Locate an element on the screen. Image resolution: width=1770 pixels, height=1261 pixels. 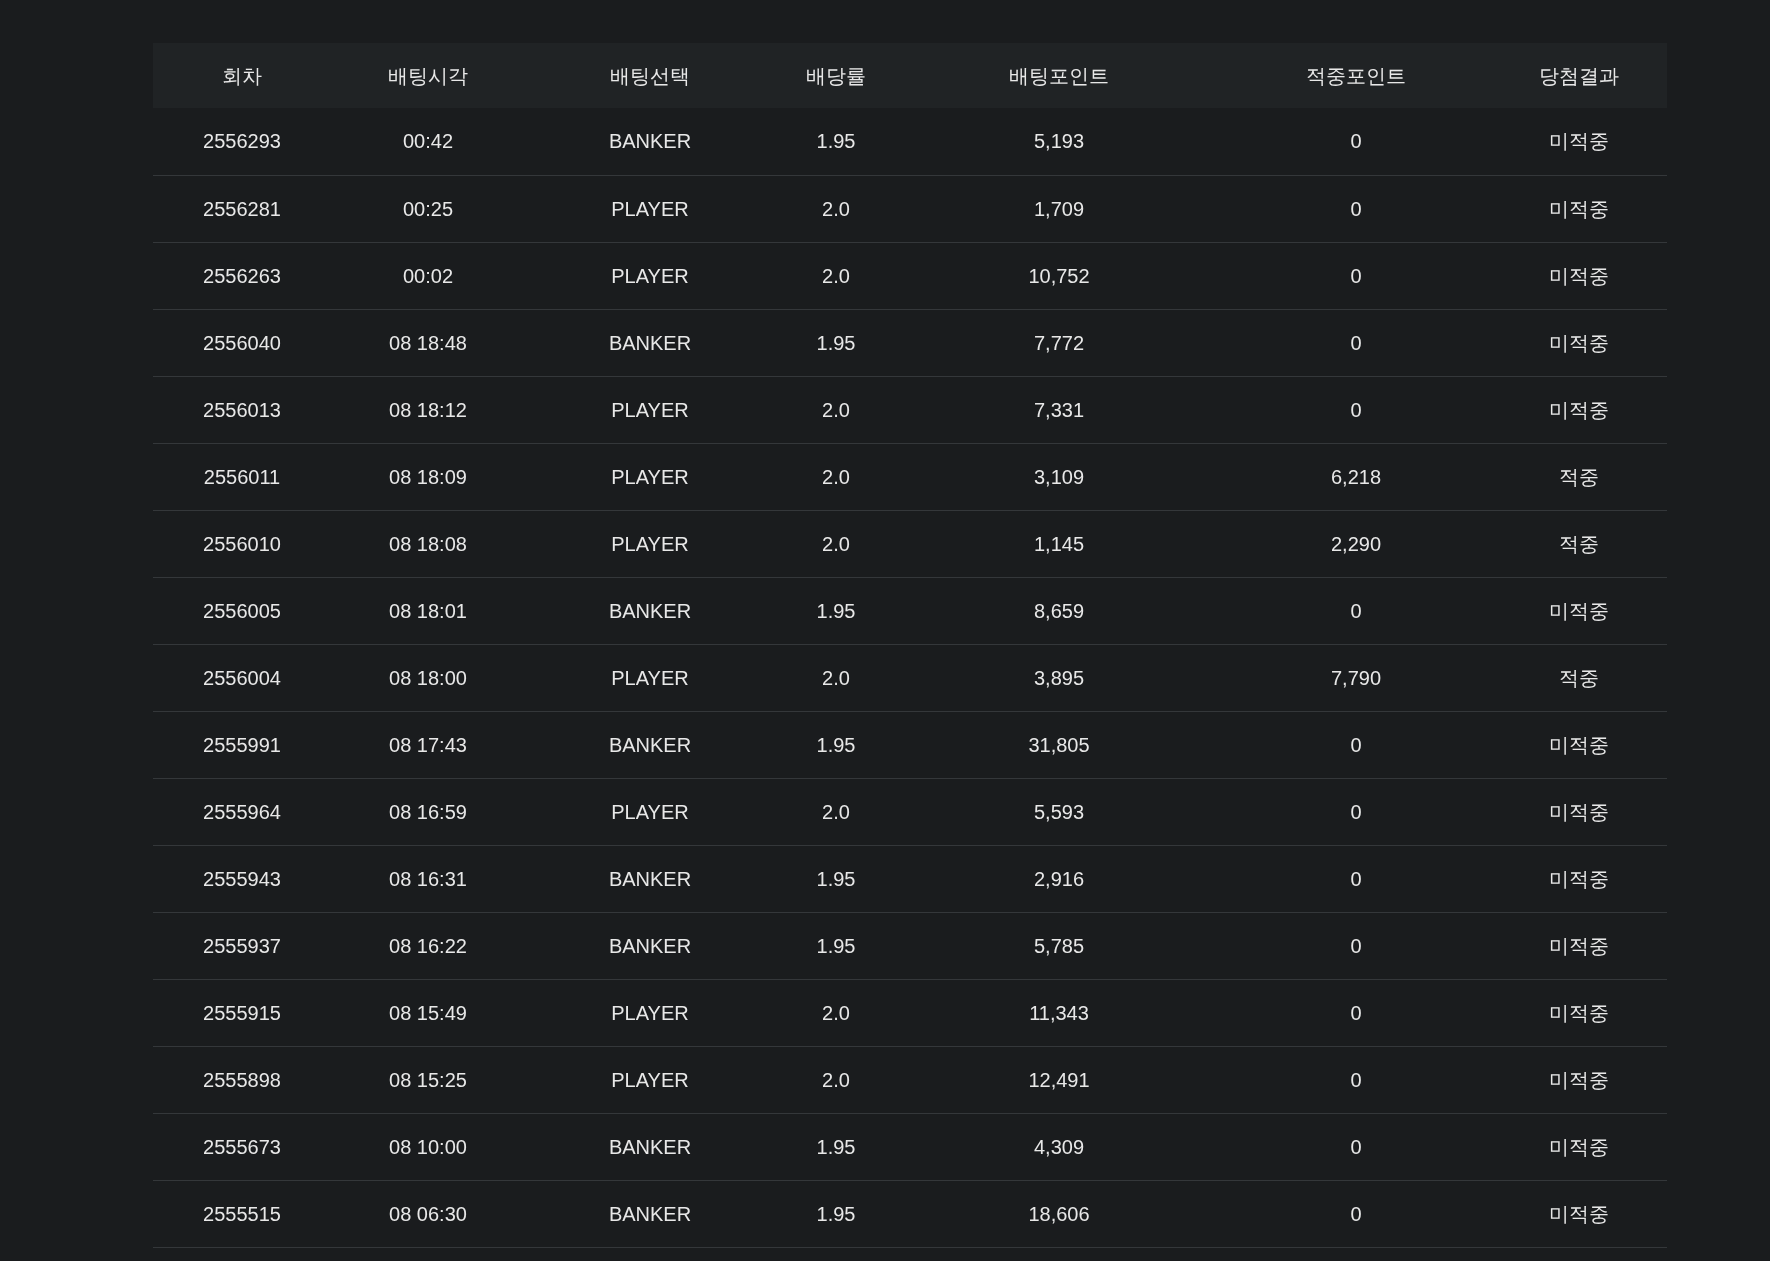
table-cell: 31,805 is located at coordinates (1059, 744).